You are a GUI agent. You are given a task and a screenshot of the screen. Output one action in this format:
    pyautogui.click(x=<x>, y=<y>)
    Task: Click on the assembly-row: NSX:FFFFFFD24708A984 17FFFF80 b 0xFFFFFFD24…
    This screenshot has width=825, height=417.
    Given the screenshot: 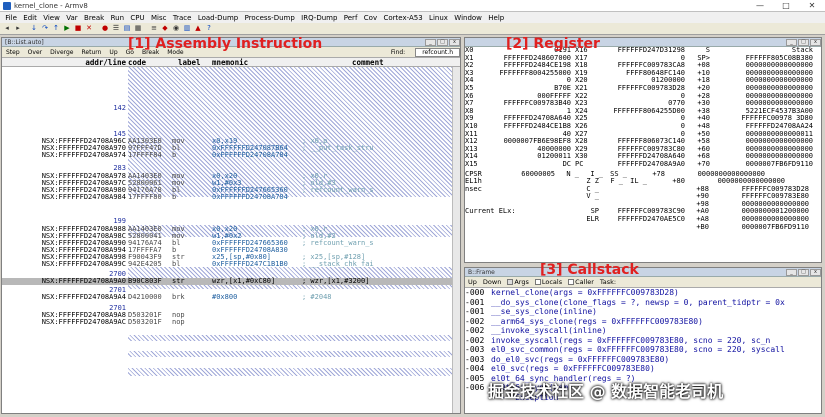 What is the action you would take?
    pyautogui.click(x=227, y=197)
    